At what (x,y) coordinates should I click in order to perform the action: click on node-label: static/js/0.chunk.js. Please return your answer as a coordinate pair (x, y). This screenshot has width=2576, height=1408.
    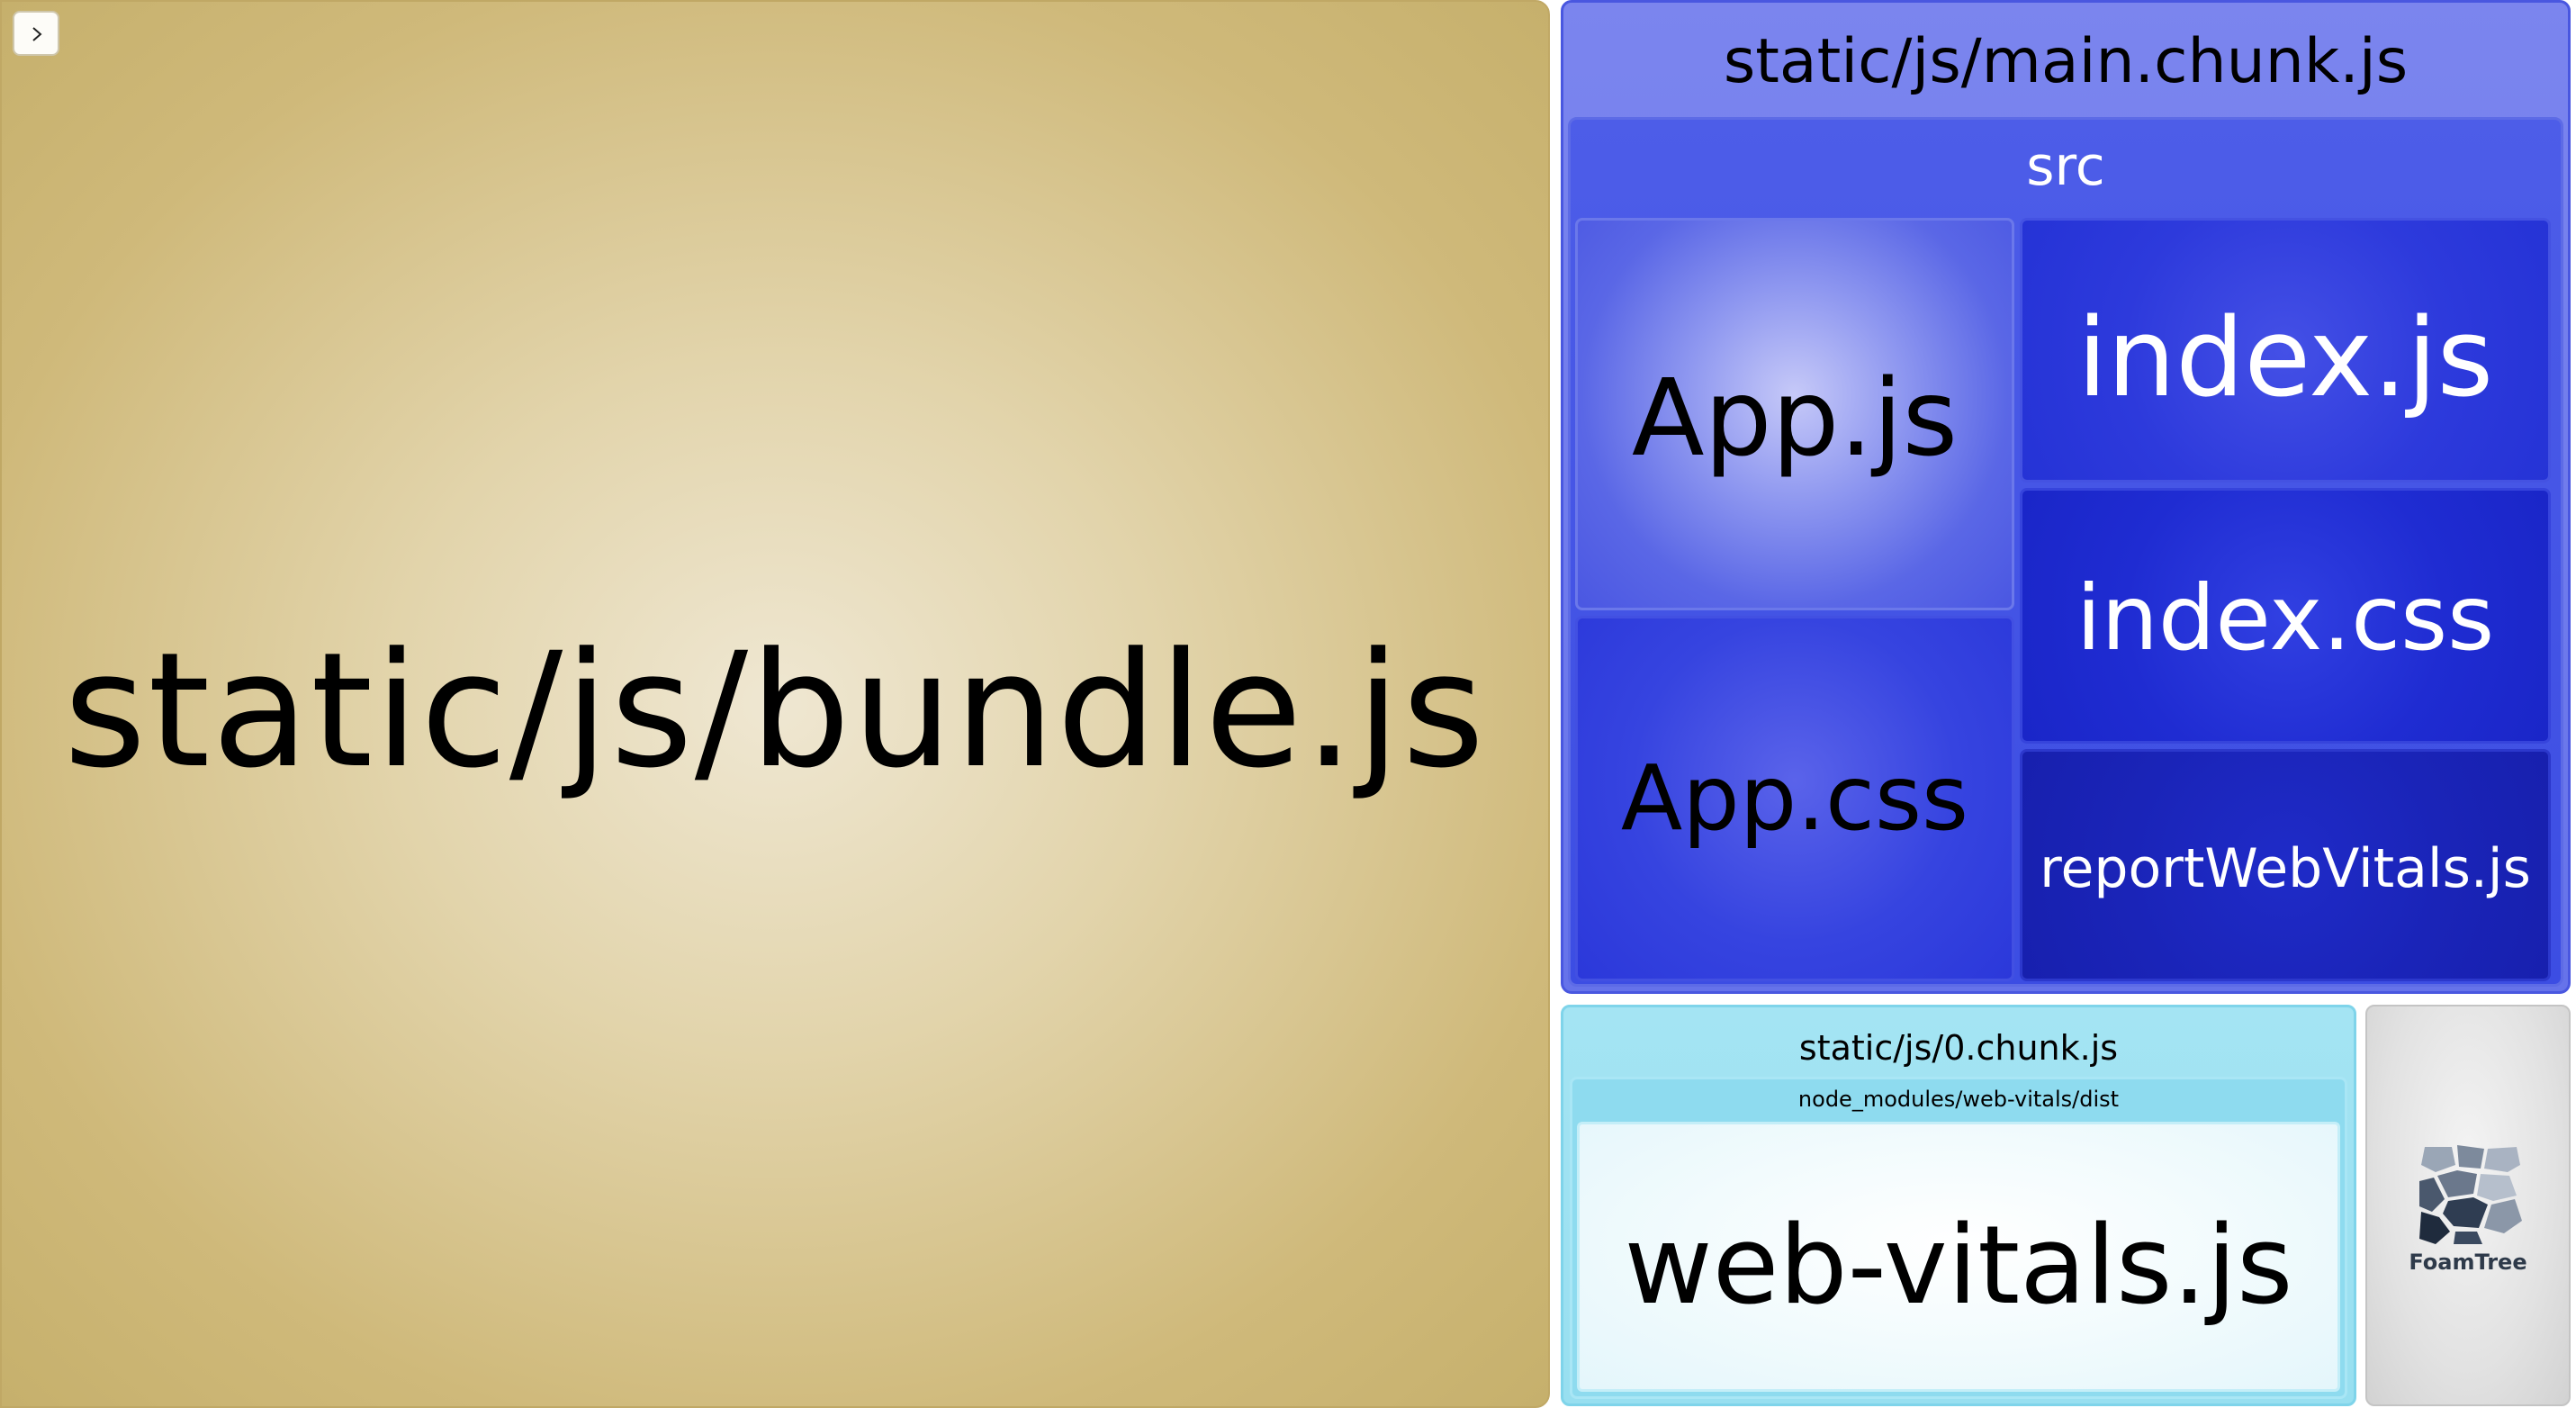
    Looking at the image, I should click on (1958, 1048).